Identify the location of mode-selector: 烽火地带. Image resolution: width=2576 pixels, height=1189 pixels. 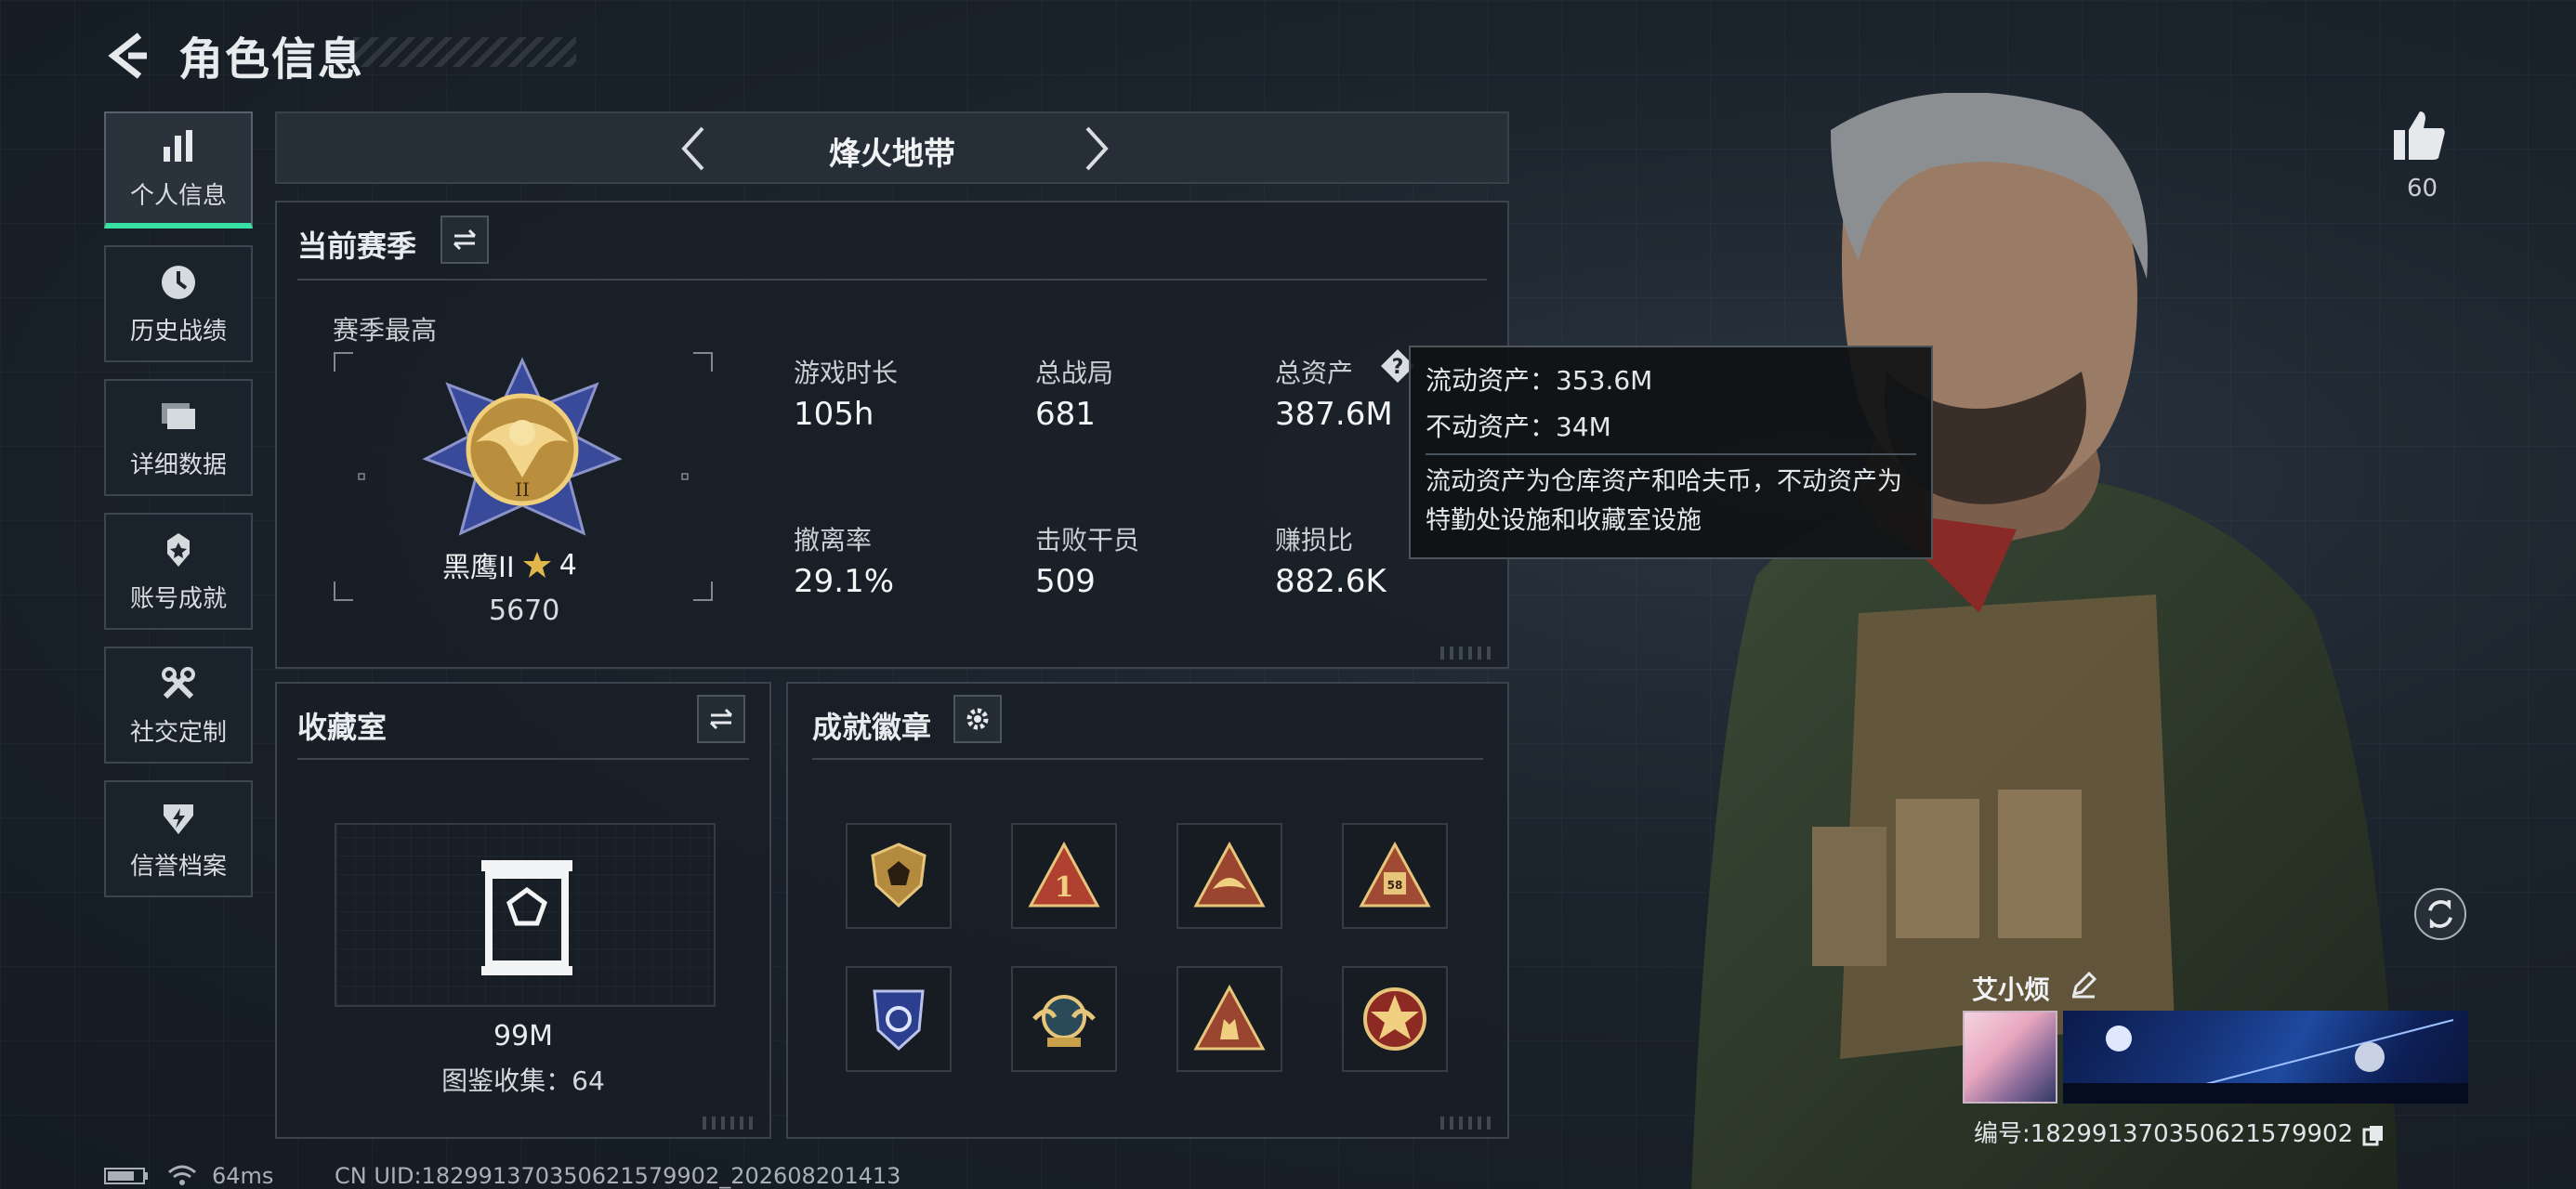
(892, 147).